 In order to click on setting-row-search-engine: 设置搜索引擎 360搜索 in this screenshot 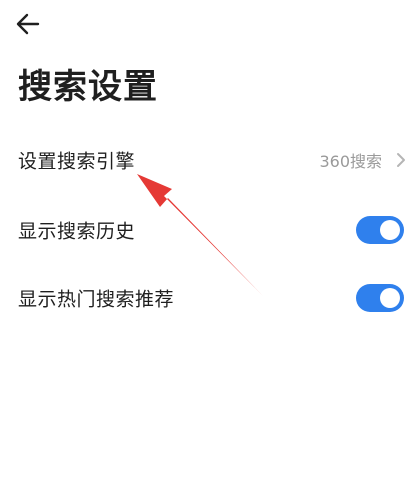, I will do `click(209, 160)`.